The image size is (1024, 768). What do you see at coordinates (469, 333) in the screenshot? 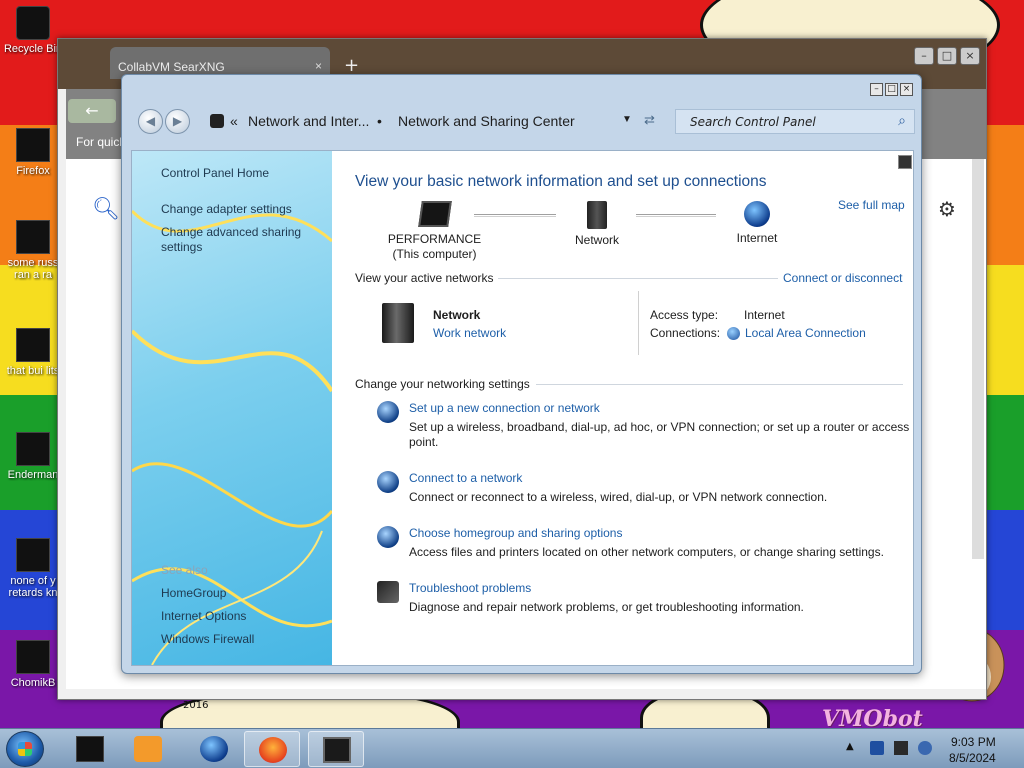
I see `network-location-link: Work network` at bounding box center [469, 333].